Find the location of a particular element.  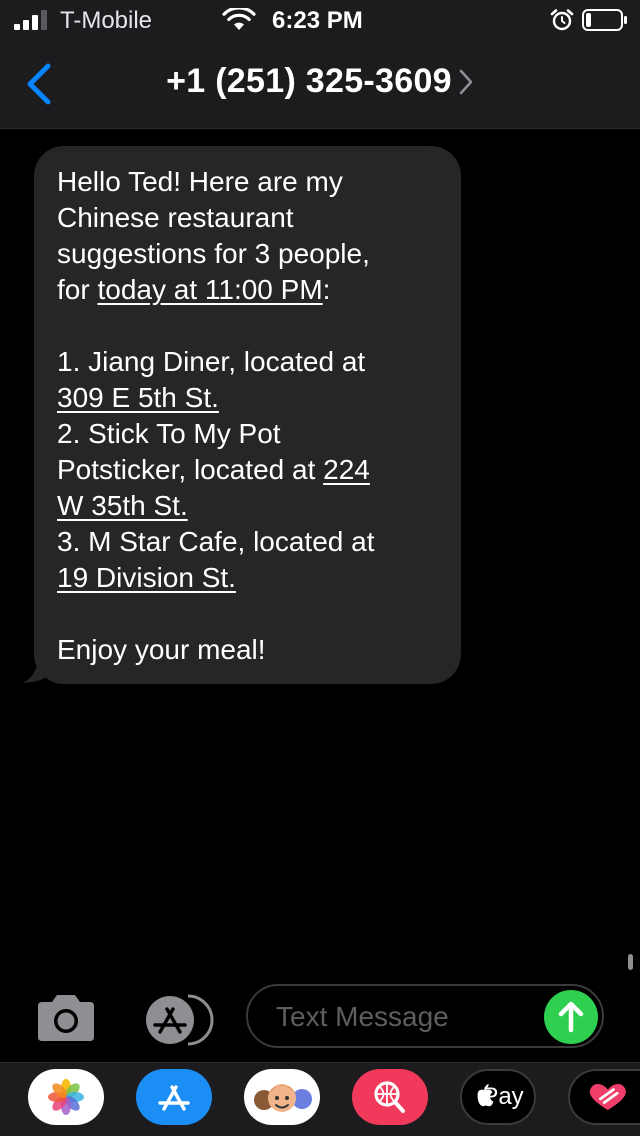

address-link: W 35th St. is located at coordinates (122, 505).